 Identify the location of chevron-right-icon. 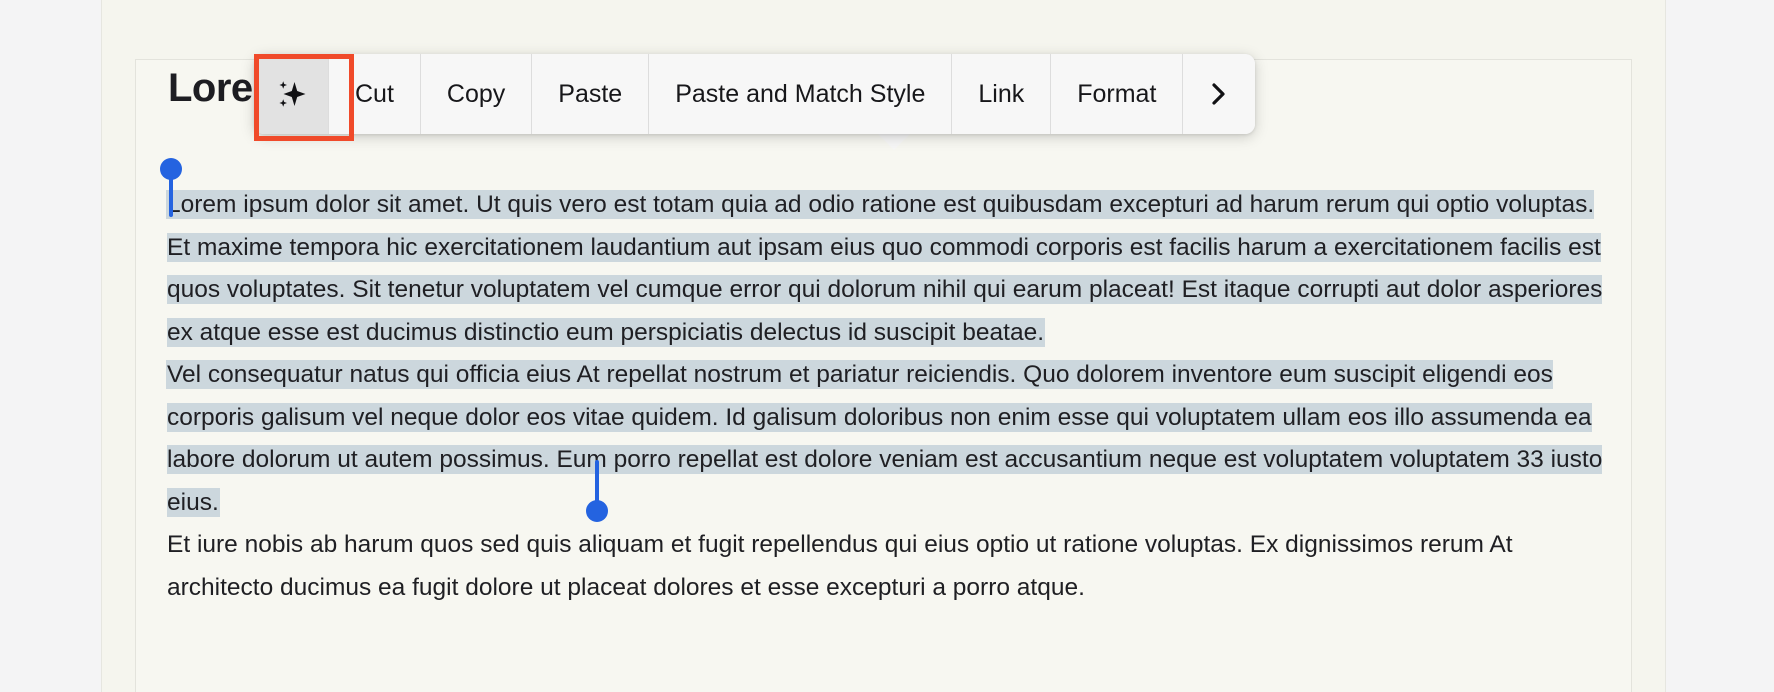
(1219, 94).